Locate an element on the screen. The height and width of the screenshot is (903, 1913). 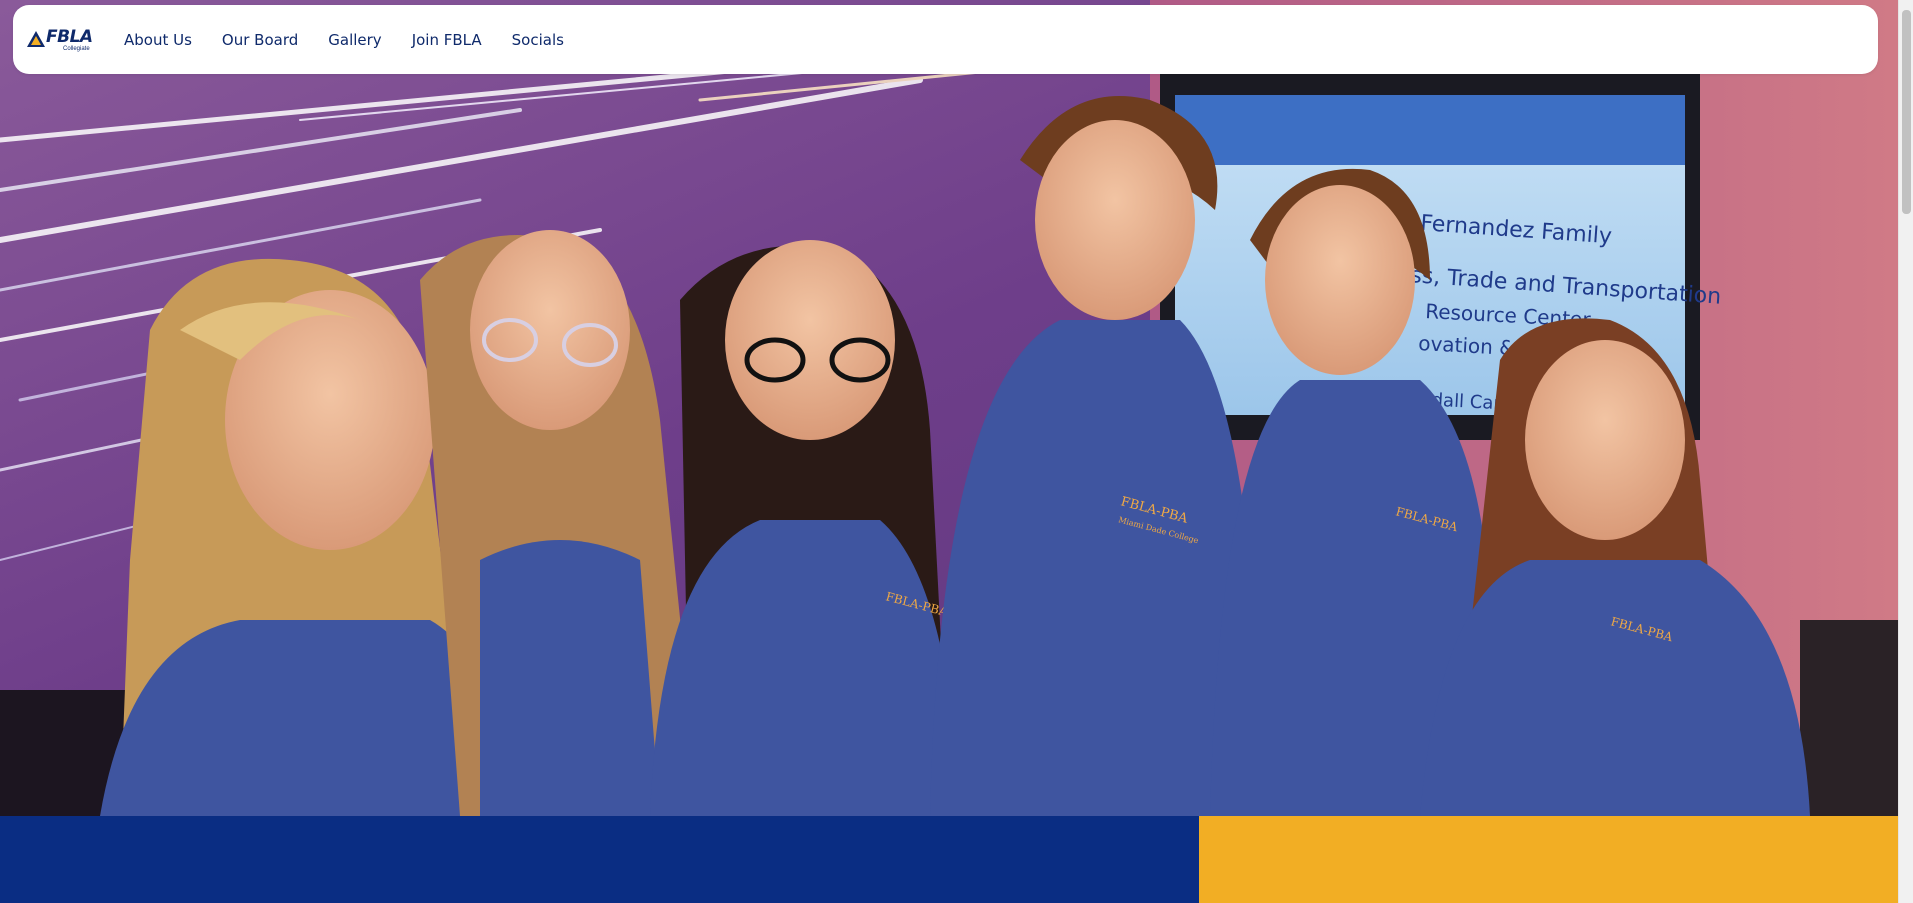
blue-section-block is located at coordinates (599, 859).